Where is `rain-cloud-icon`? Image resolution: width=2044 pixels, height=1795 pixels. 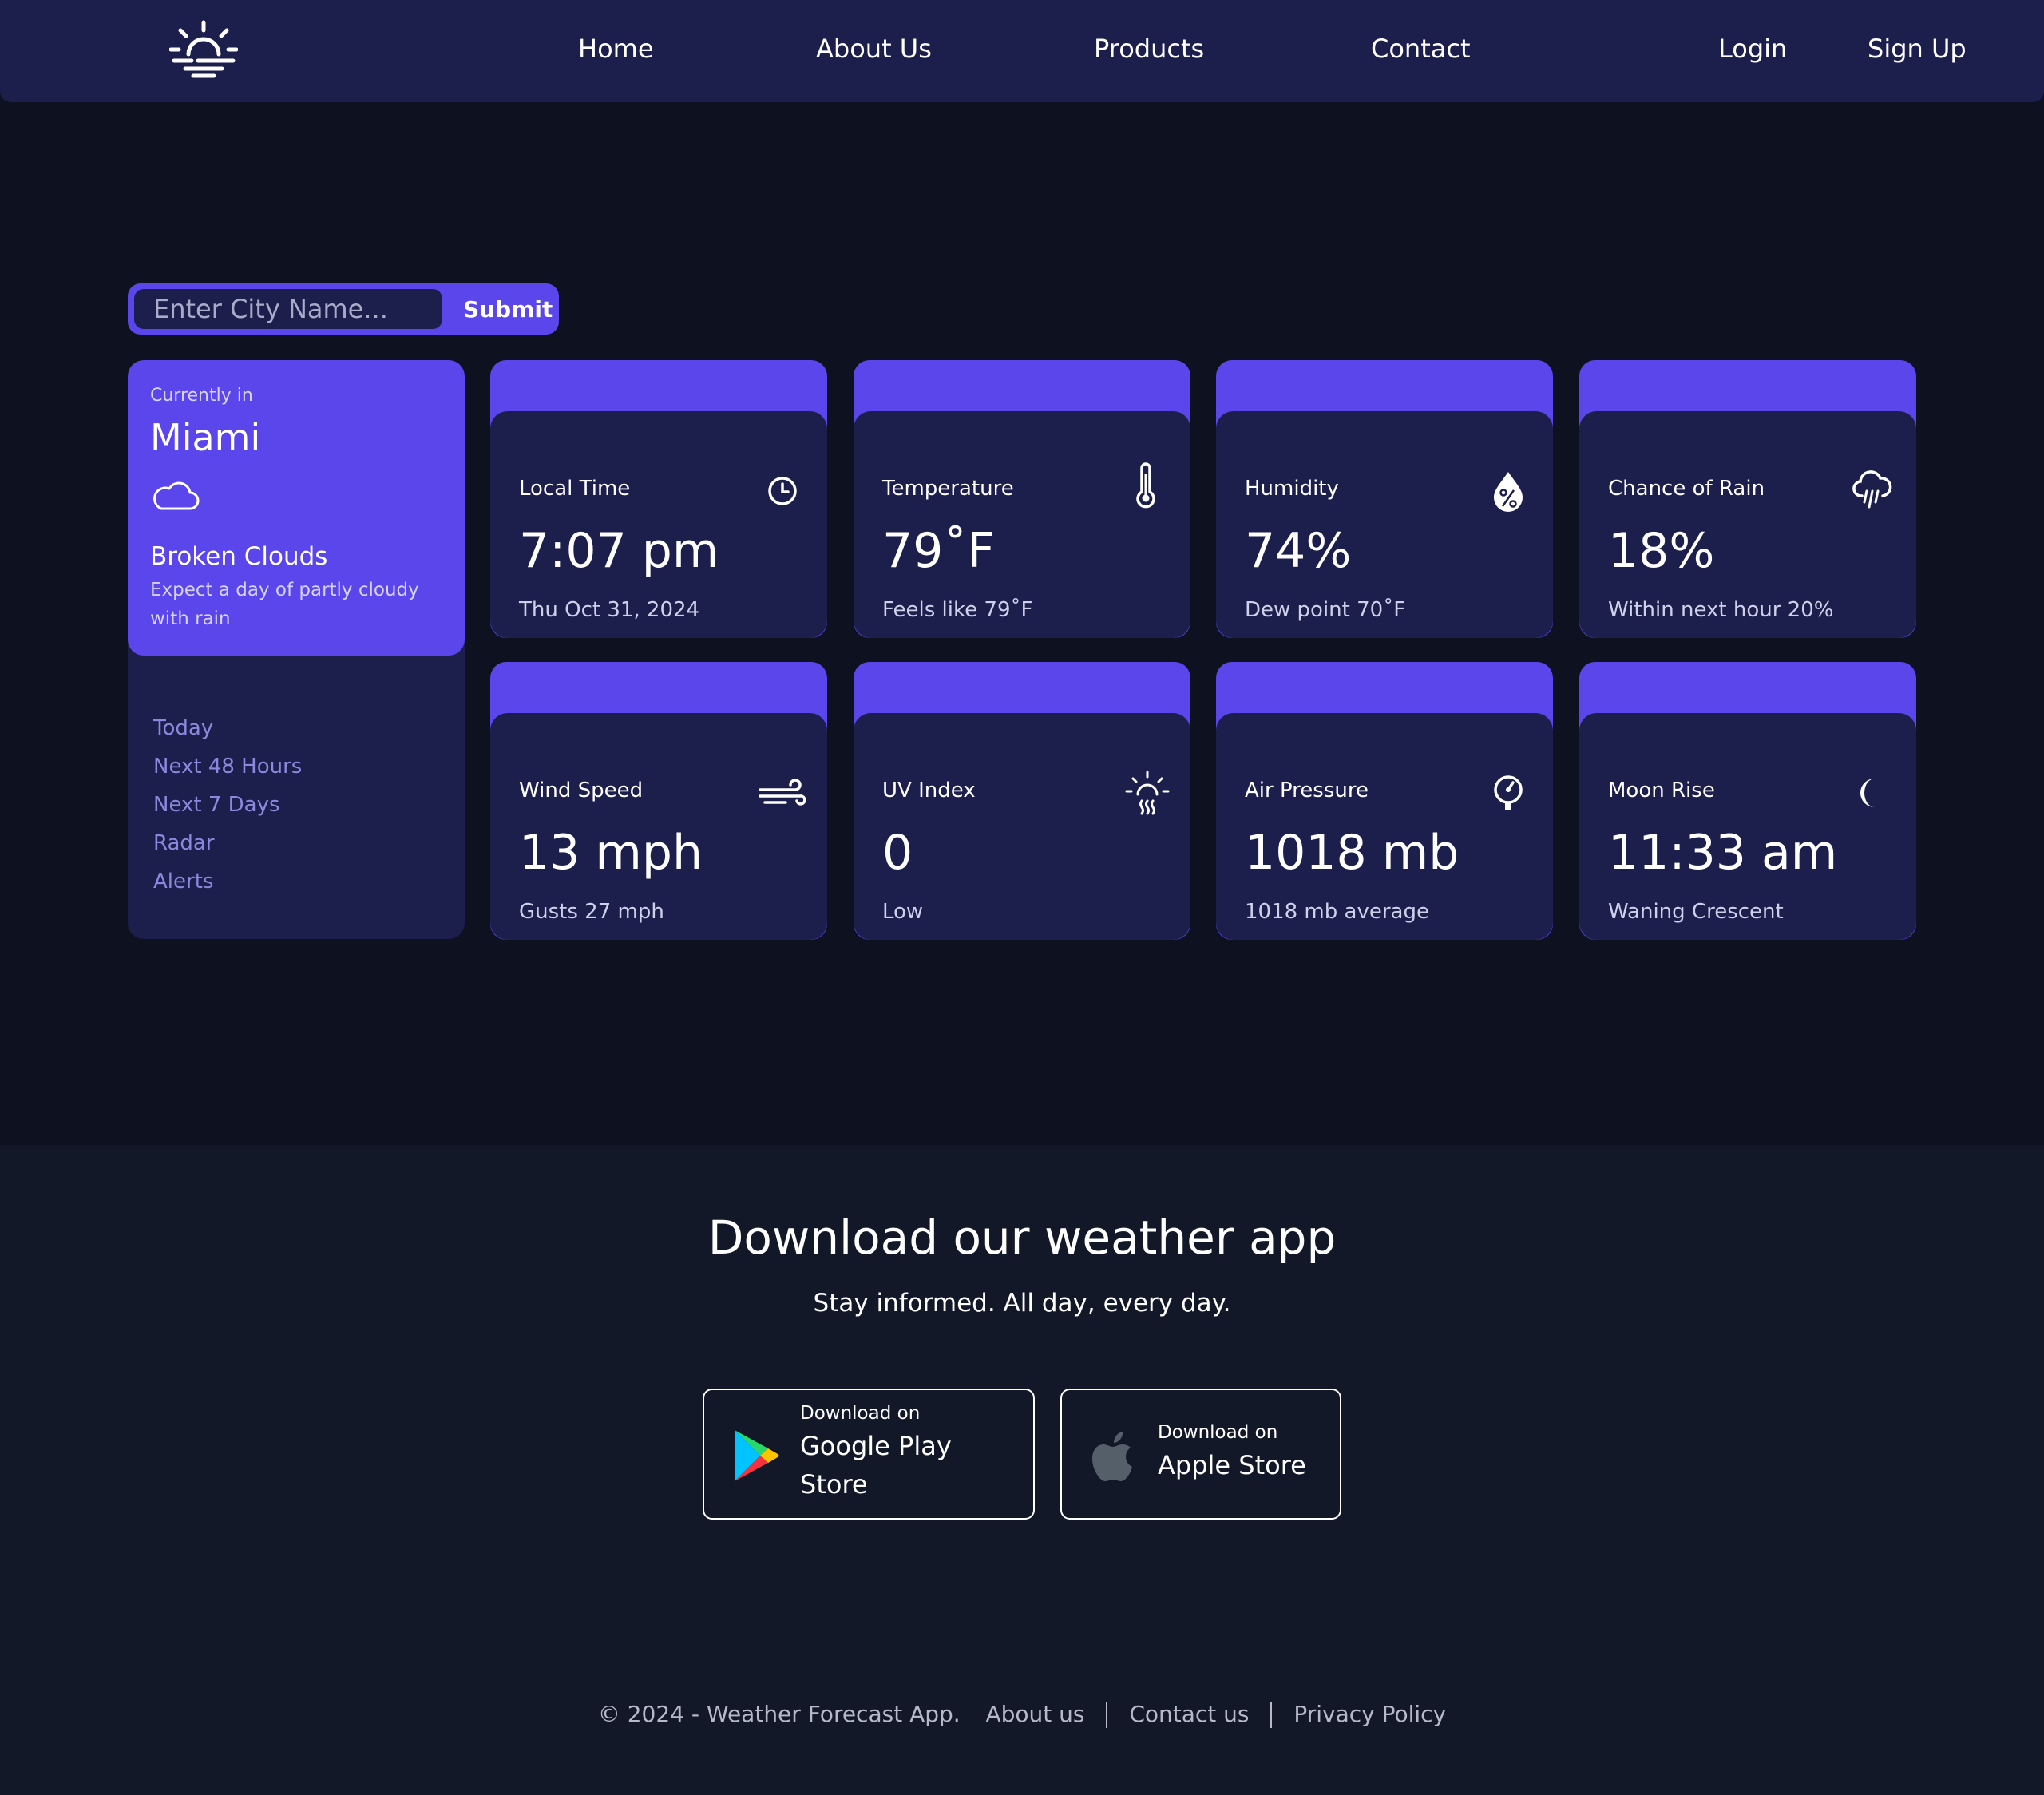
rain-cloud-icon is located at coordinates (1872, 489).